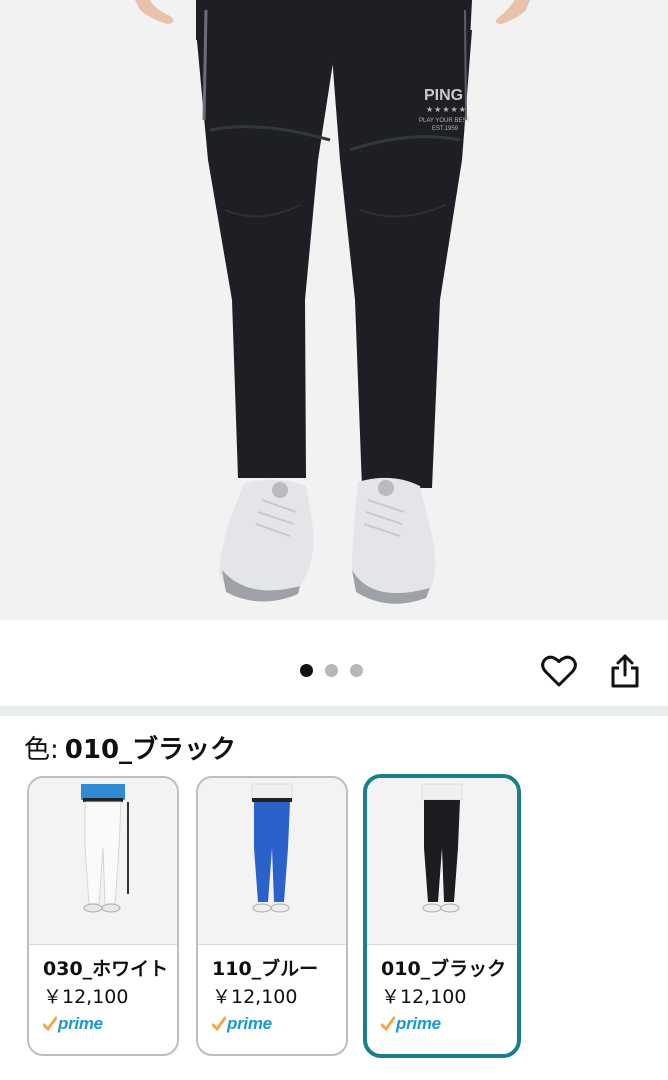 This screenshot has width=668, height=1080. Describe the element at coordinates (334, 663) in the screenshot. I see `carousel-controls` at that location.